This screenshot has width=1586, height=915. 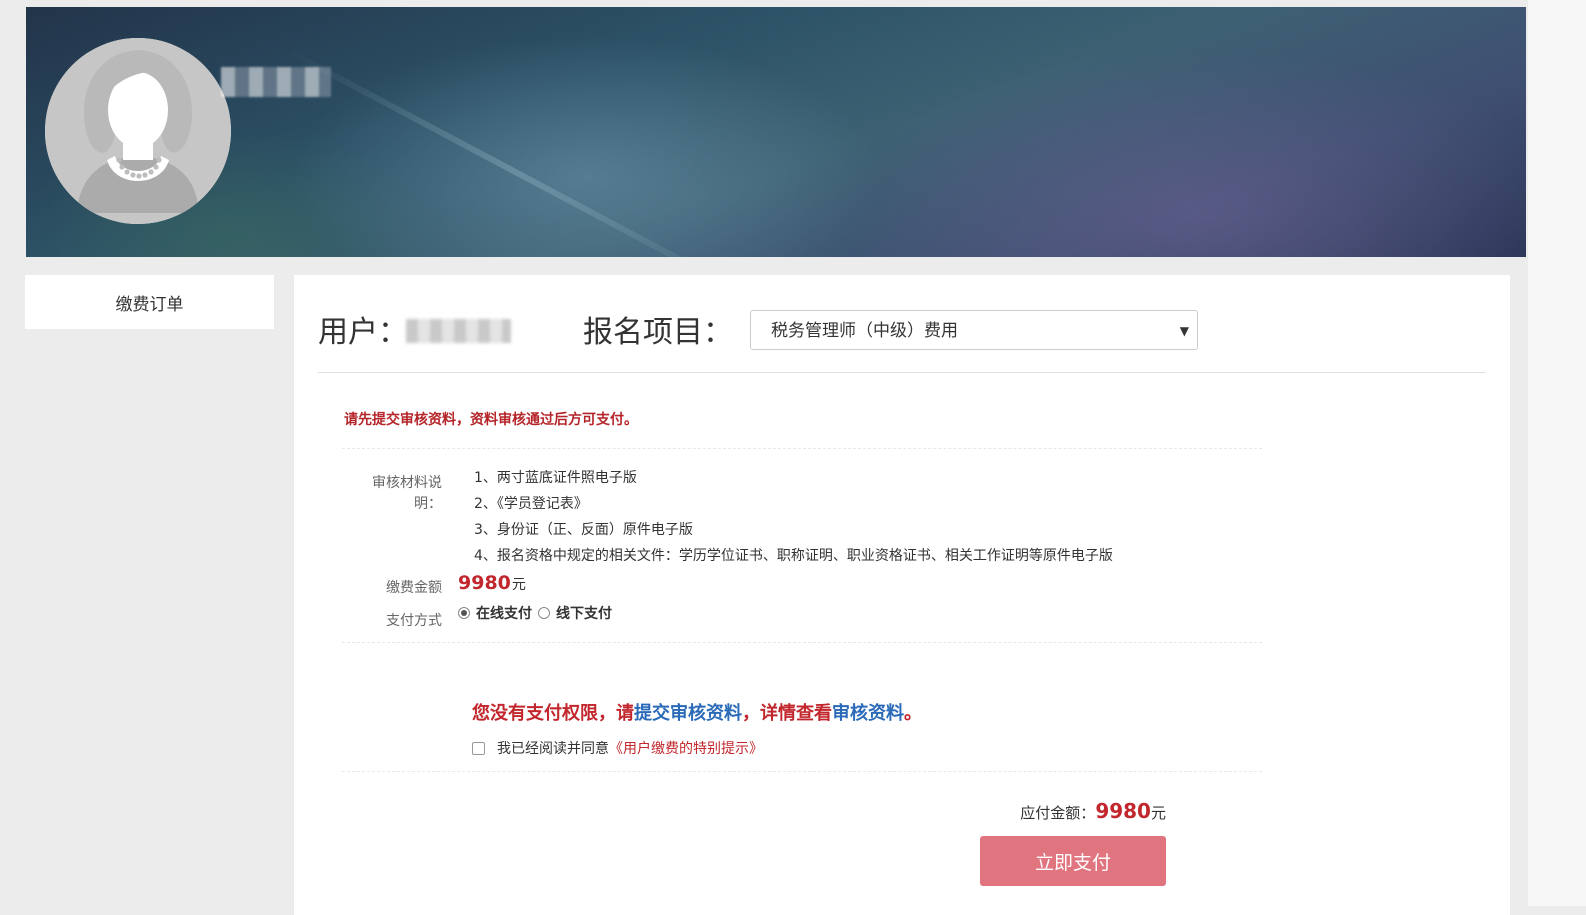 What do you see at coordinates (276, 82) in the screenshot?
I see `username-redacted` at bounding box center [276, 82].